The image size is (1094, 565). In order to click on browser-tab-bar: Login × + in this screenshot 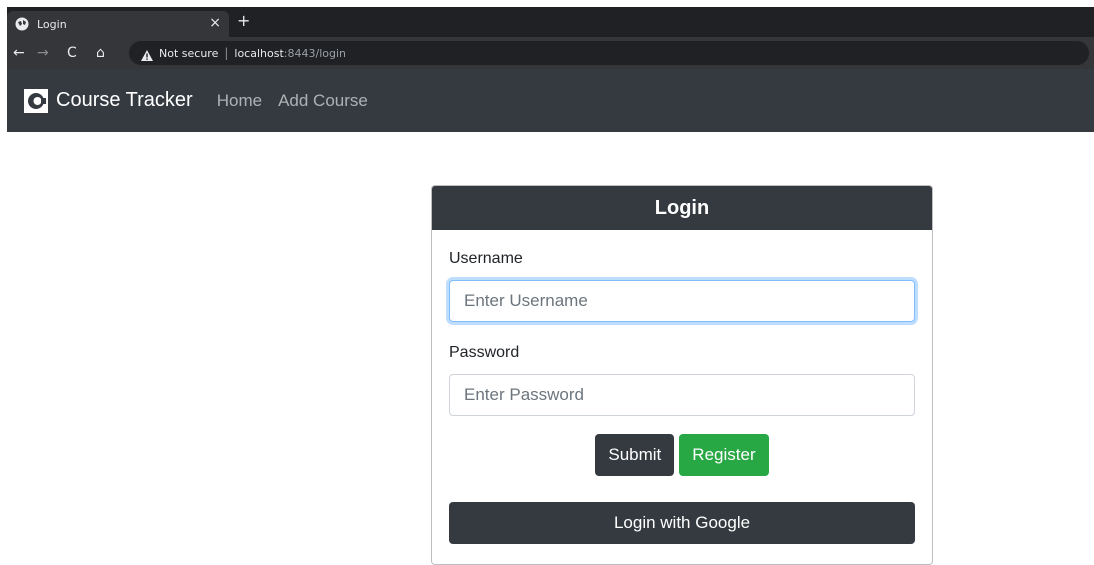, I will do `click(550, 22)`.